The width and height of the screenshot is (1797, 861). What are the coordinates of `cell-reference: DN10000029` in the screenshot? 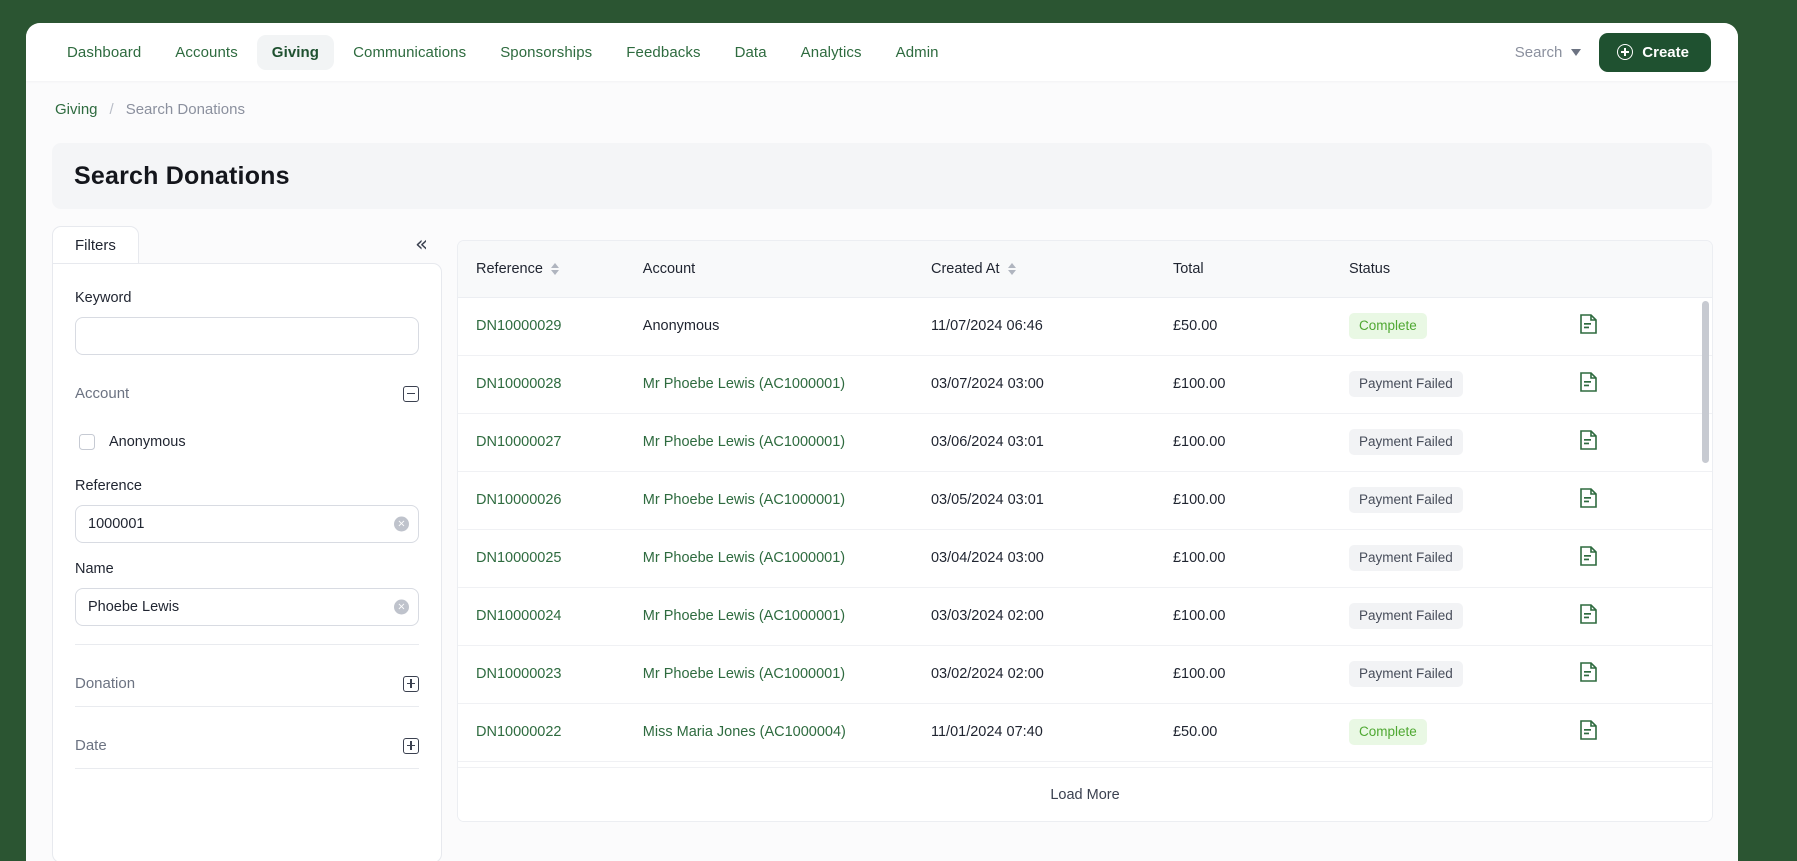 It's located at (550, 326).